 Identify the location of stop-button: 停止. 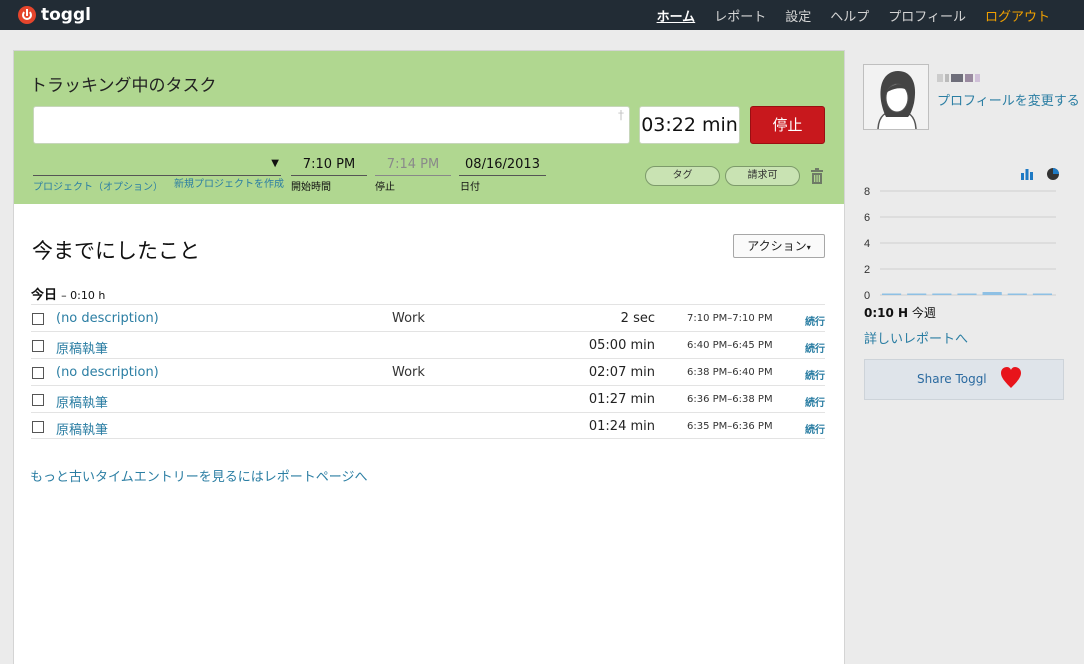
(787, 125).